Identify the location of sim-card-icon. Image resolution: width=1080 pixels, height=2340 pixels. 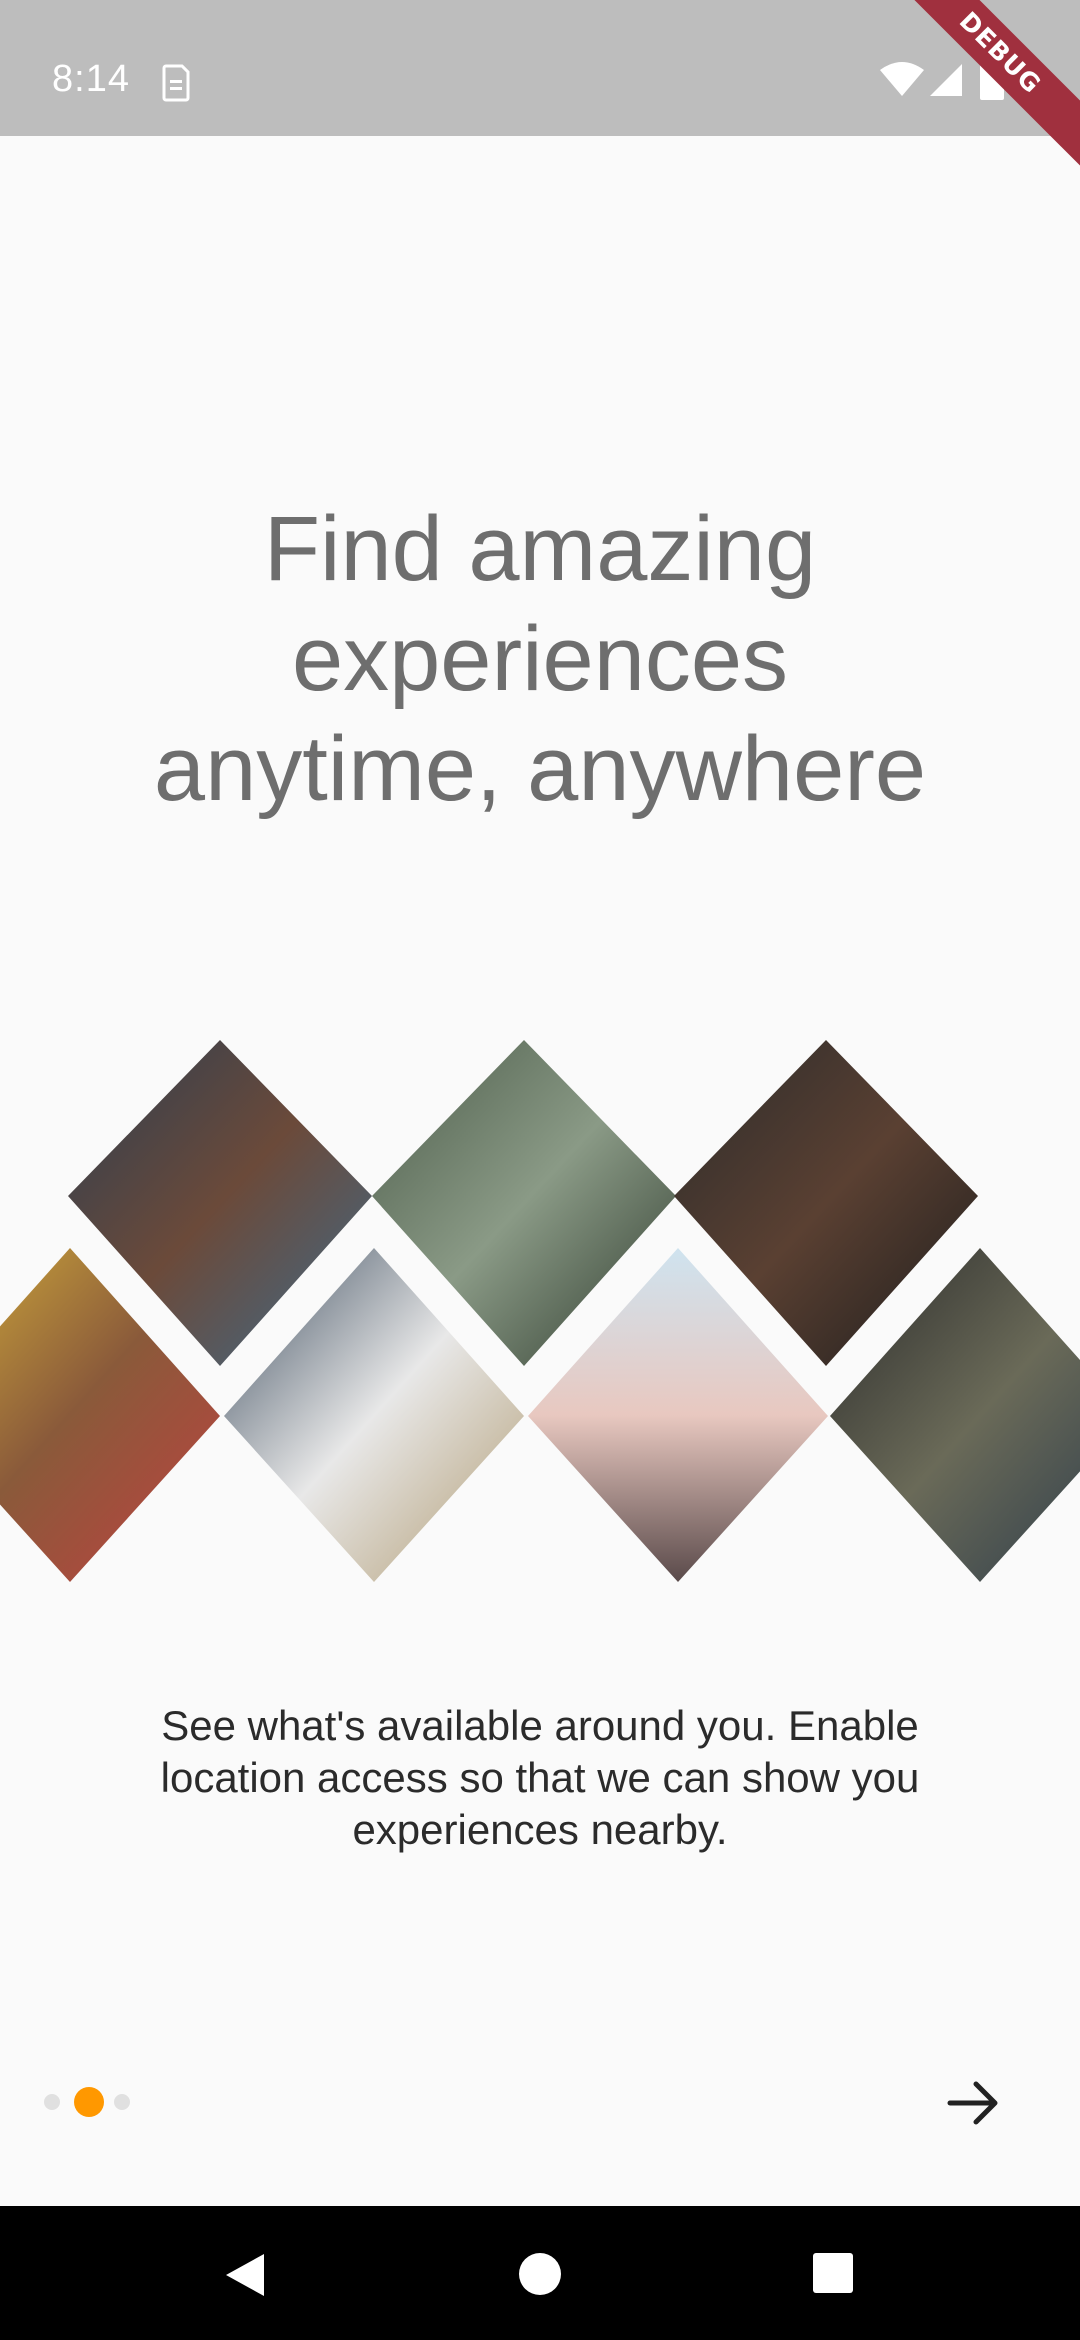
(176, 83).